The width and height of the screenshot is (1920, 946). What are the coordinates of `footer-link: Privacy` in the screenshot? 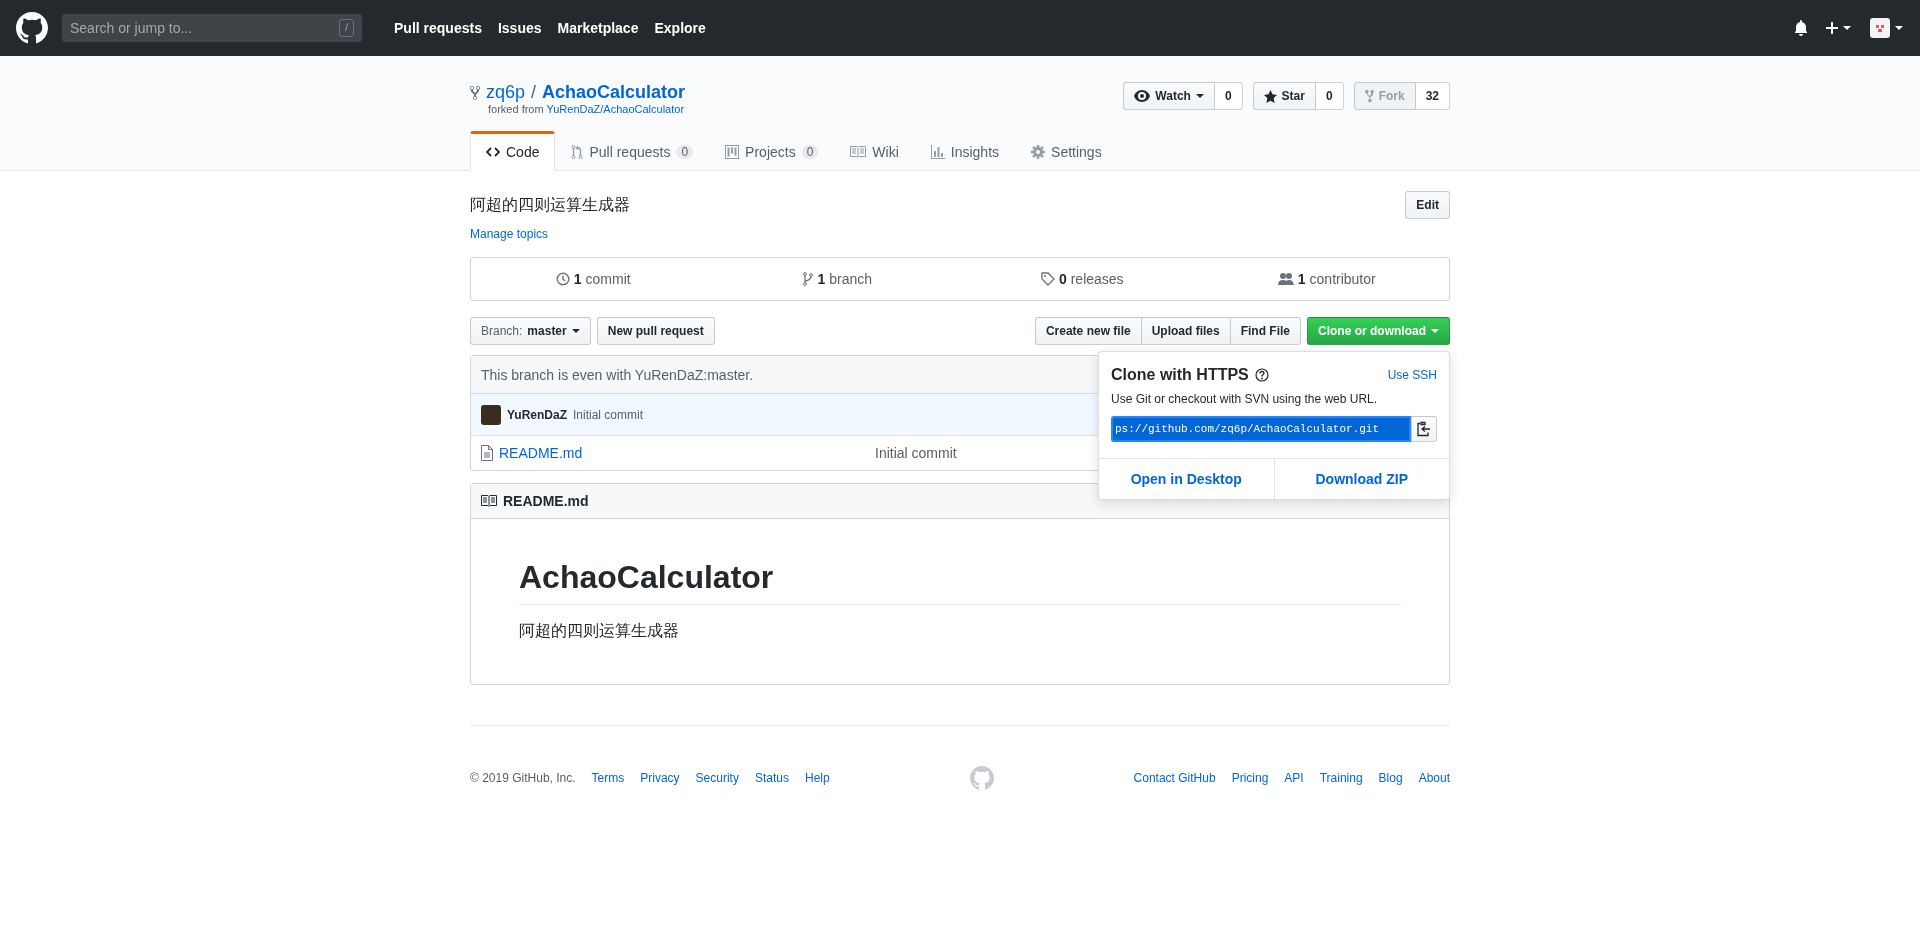 It's located at (660, 778).